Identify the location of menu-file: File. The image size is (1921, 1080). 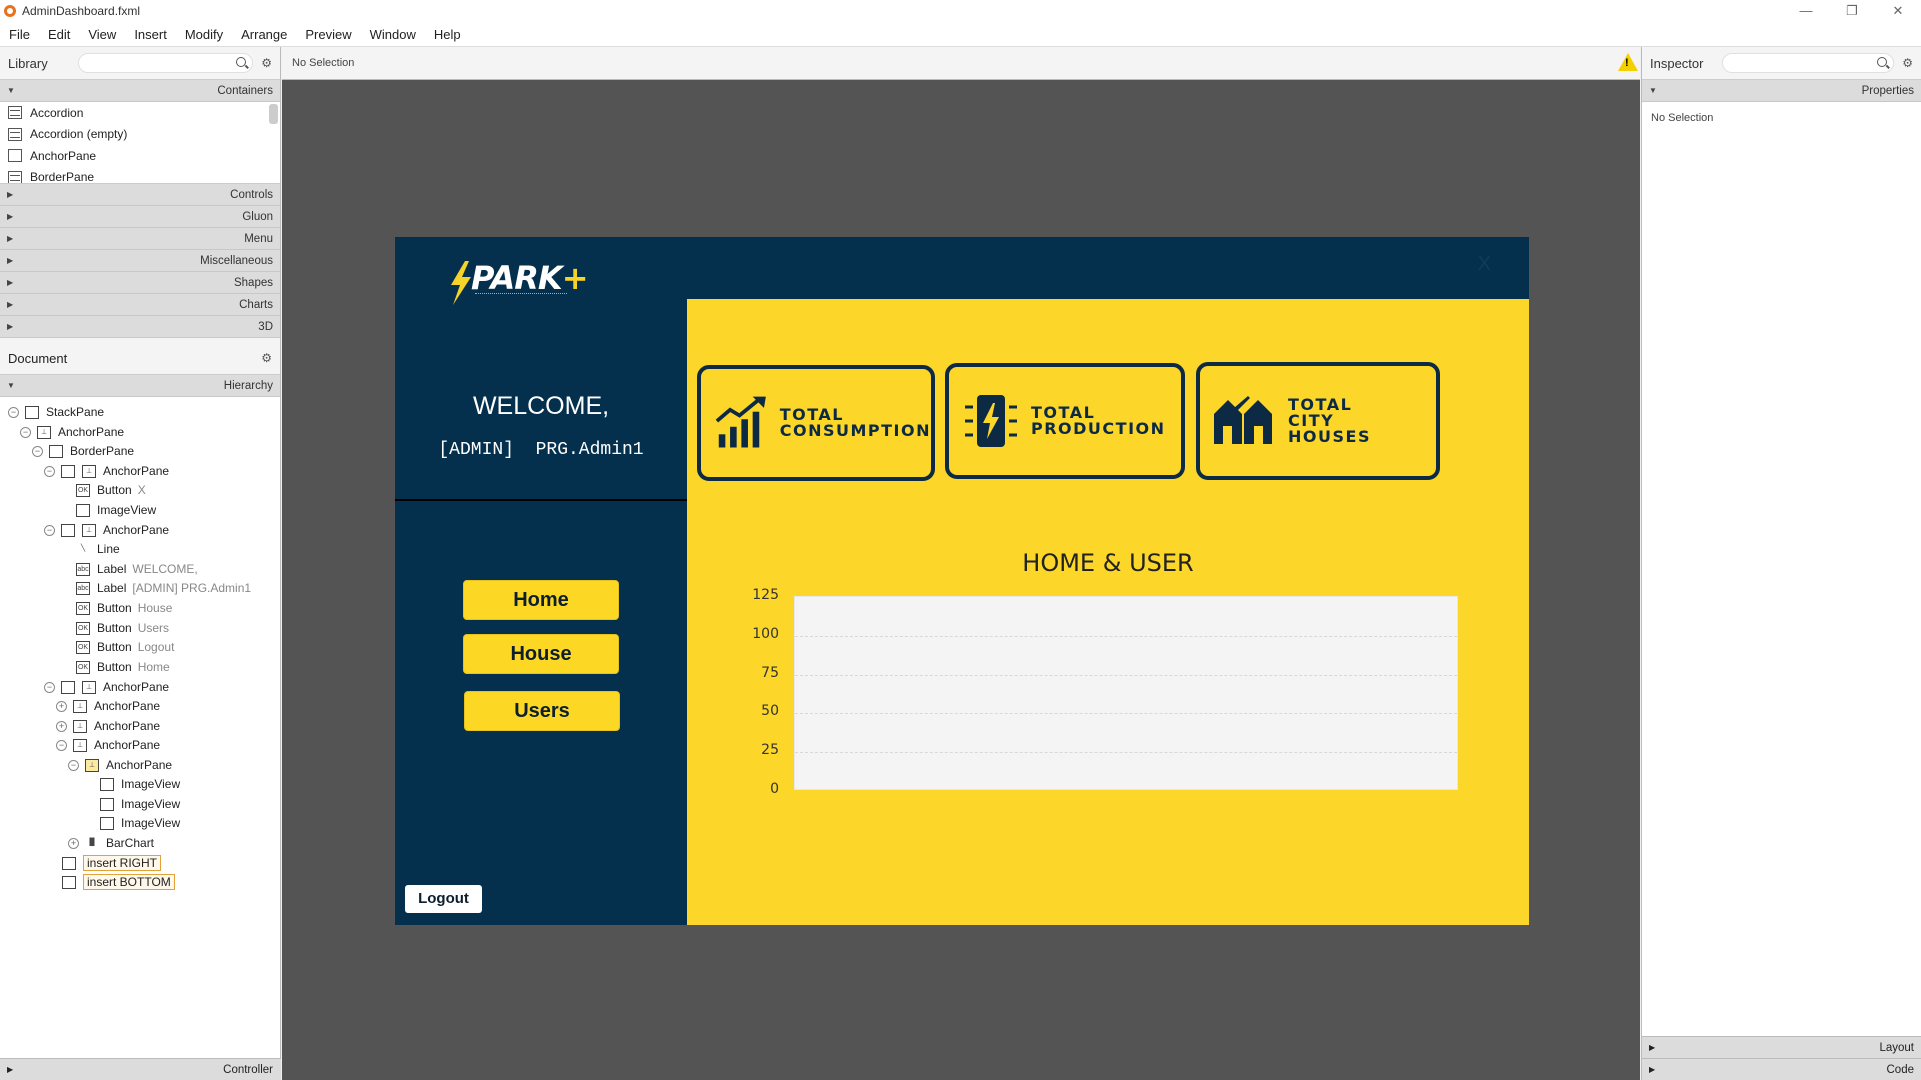
(19, 34).